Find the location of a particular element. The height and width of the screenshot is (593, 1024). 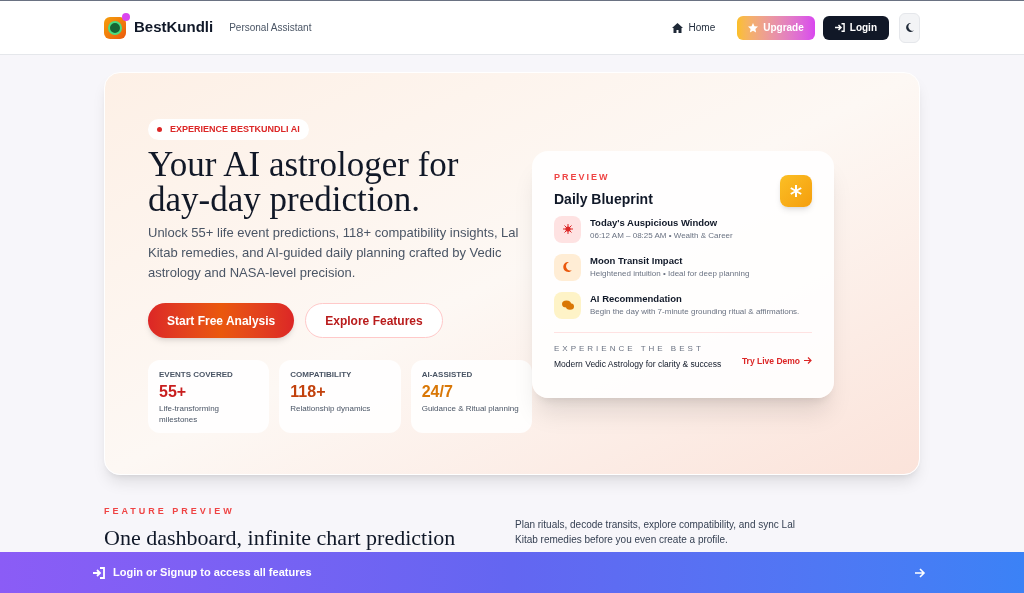

star-icon is located at coordinates (753, 27).